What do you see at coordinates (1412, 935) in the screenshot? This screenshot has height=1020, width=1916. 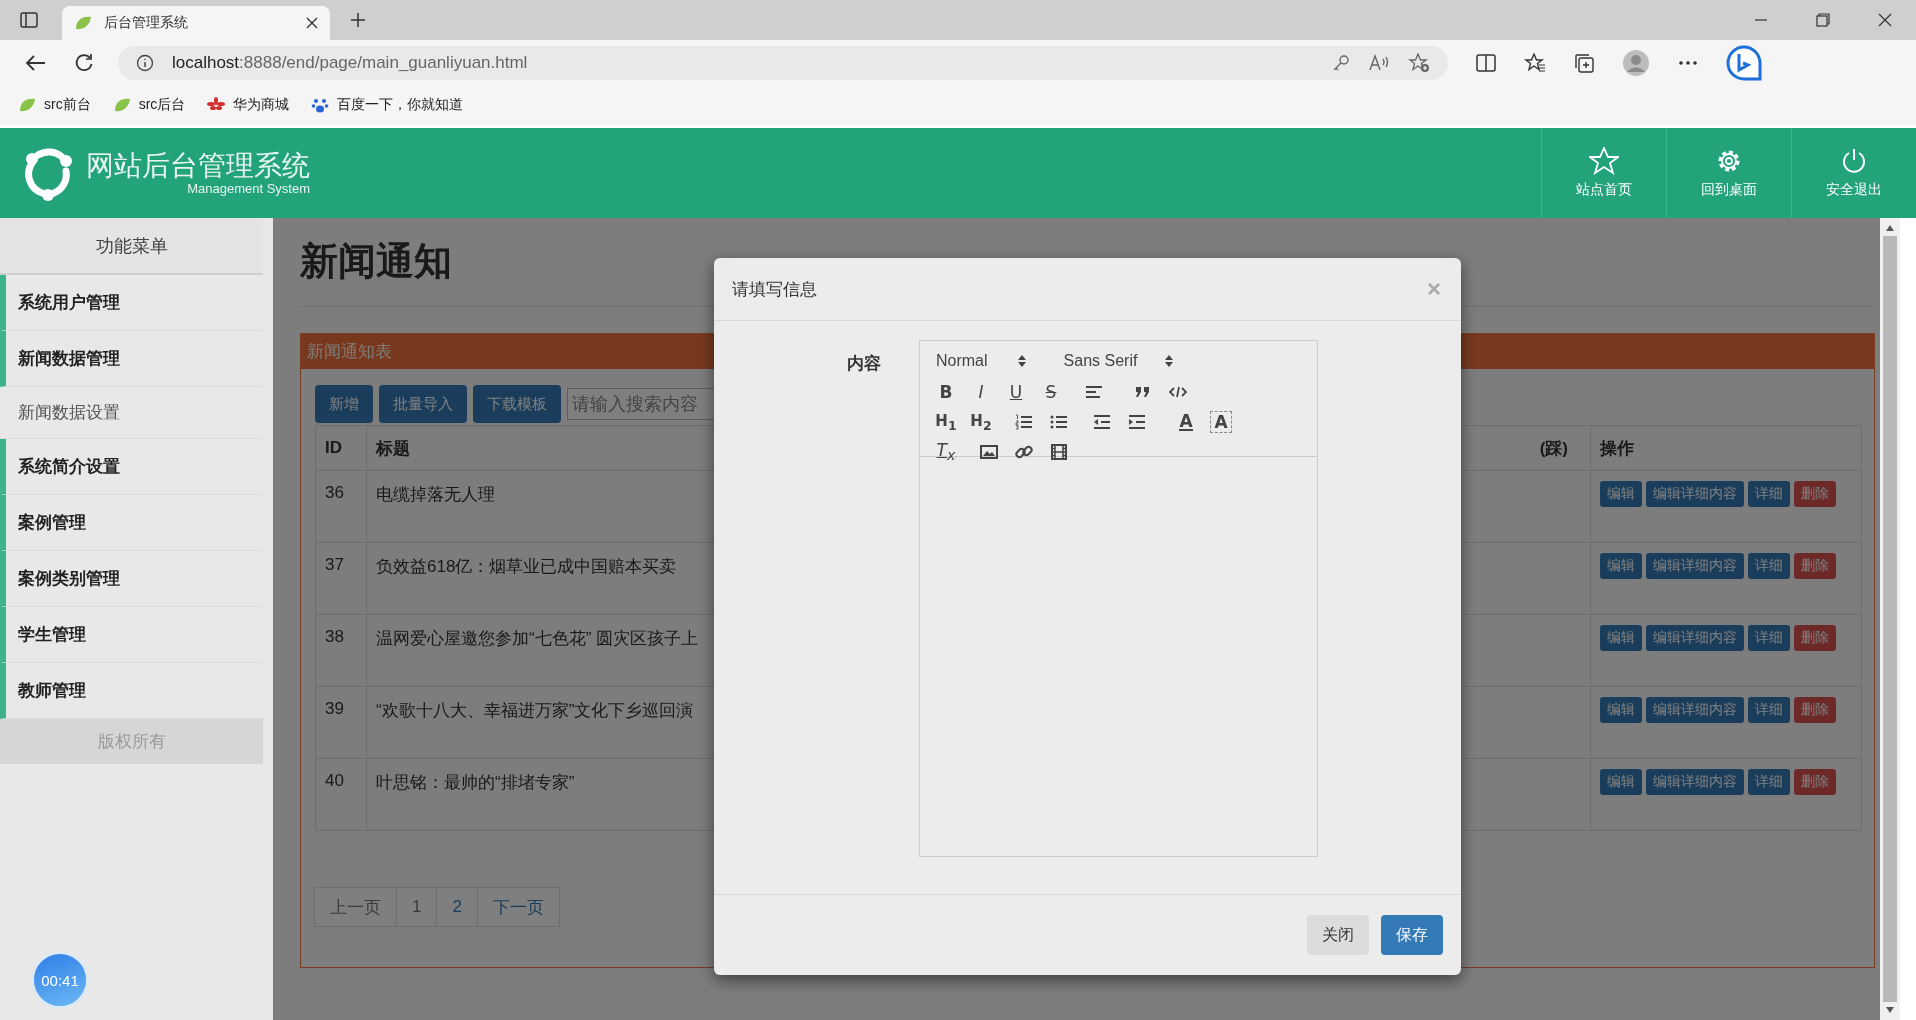 I see `dialog-button: 保存` at bounding box center [1412, 935].